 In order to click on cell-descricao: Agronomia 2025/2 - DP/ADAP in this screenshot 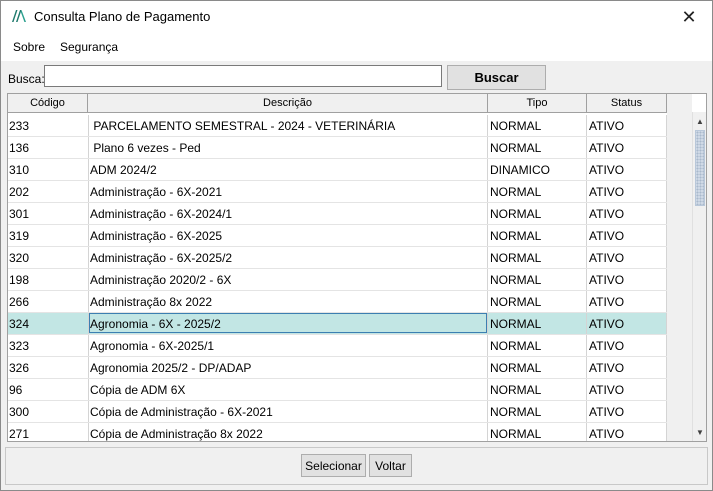, I will do `click(288, 368)`.